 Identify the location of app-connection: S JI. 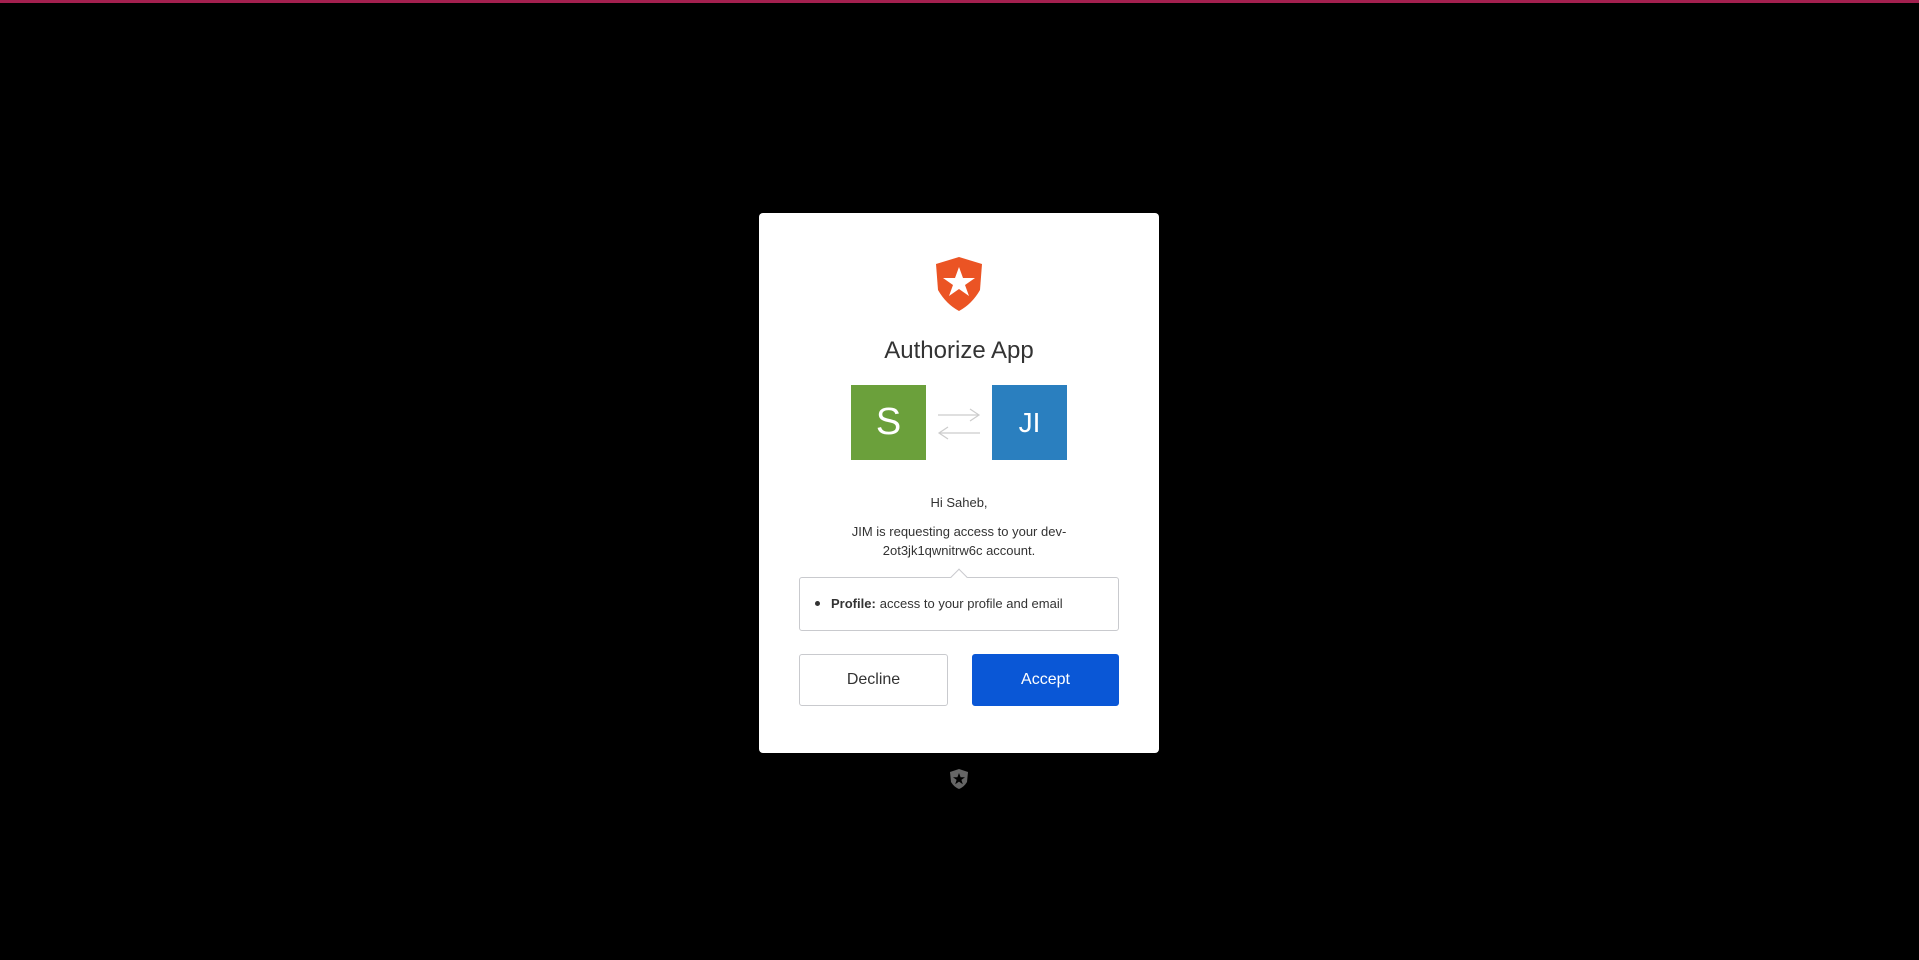
(959, 423).